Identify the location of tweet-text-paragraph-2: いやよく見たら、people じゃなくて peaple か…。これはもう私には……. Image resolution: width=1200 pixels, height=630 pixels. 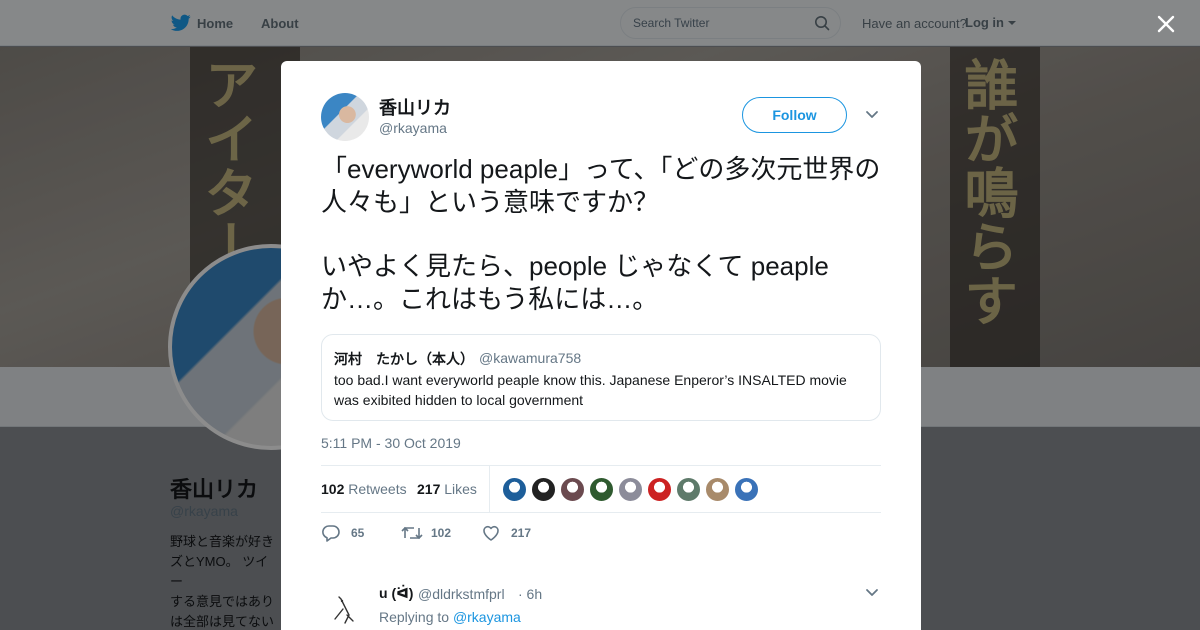
(575, 282).